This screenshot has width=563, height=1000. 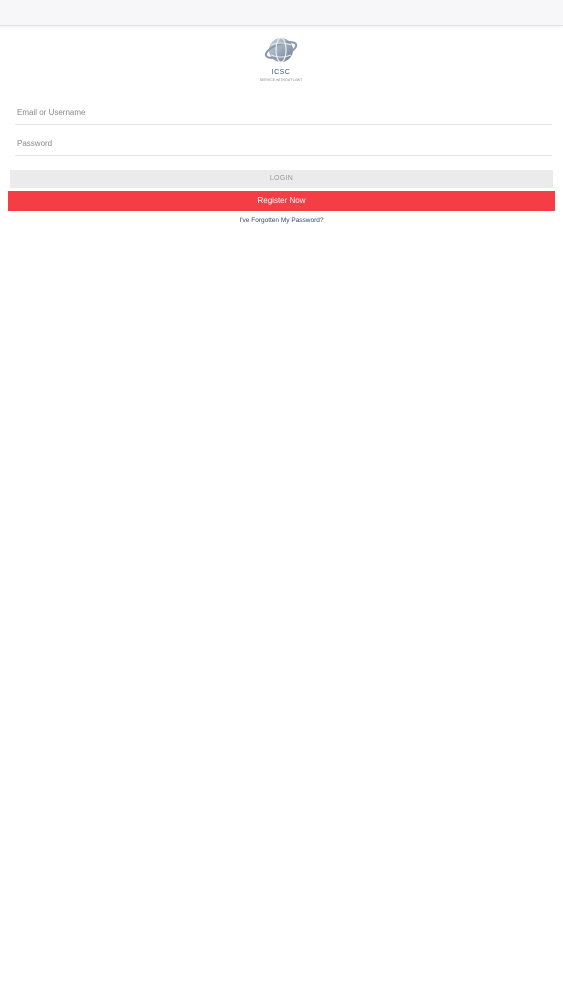 What do you see at coordinates (281, 179) in the screenshot?
I see `login-button: LOGIN` at bounding box center [281, 179].